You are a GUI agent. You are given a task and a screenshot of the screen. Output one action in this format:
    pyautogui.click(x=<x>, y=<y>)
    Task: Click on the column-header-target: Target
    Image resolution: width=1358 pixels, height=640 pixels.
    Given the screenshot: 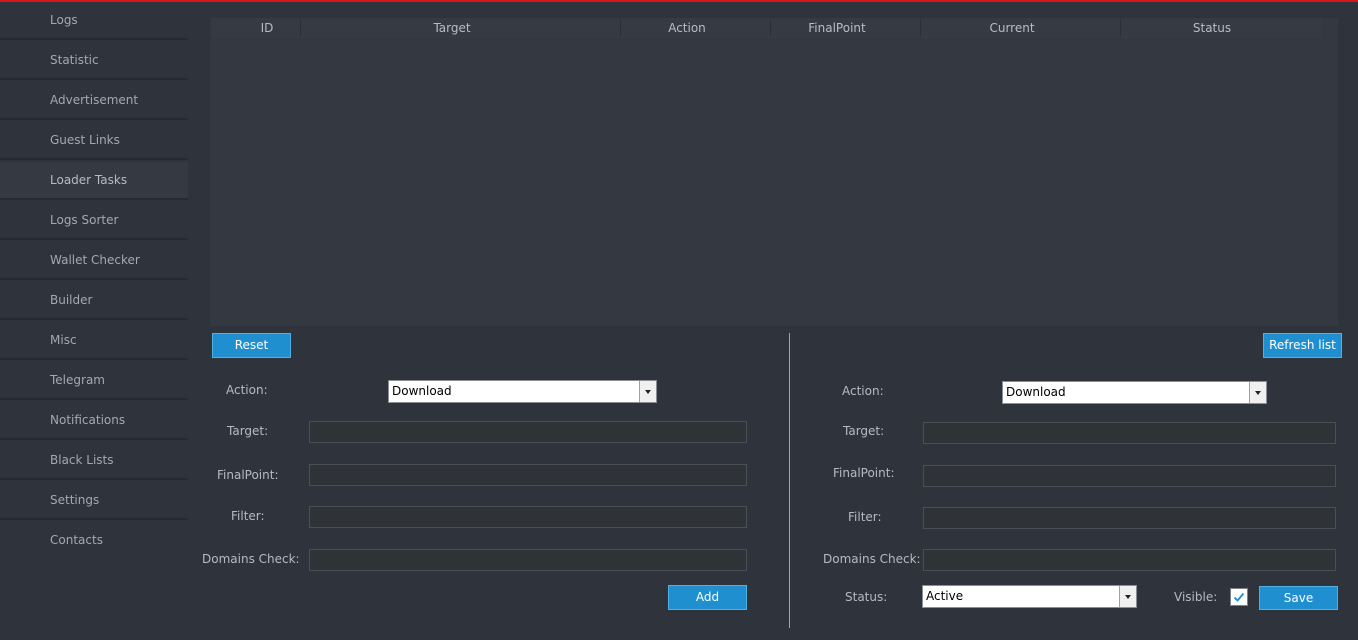 What is the action you would take?
    pyautogui.click(x=452, y=28)
    